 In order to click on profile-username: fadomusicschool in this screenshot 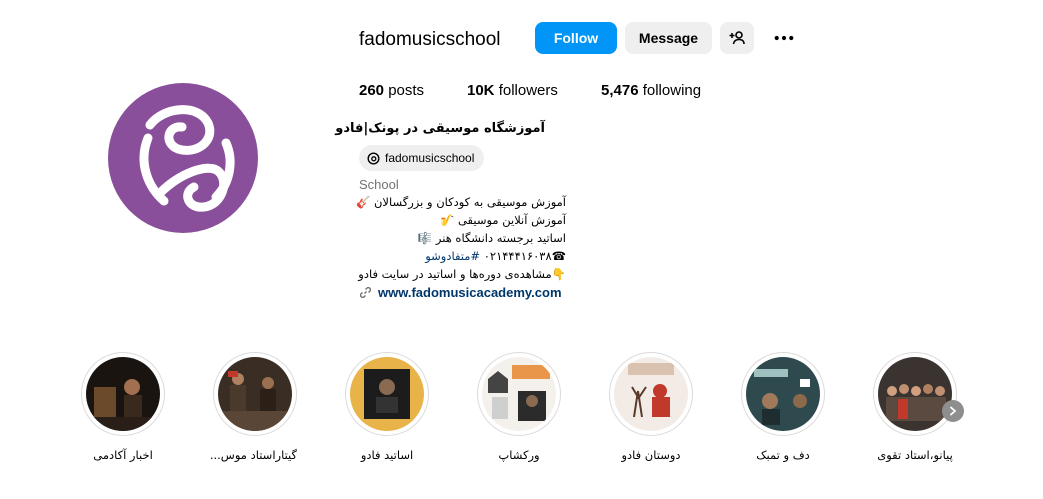, I will do `click(430, 39)`.